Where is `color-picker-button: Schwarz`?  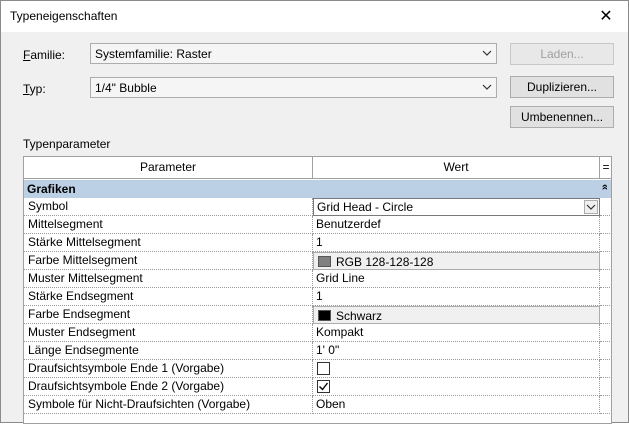
color-picker-button: Schwarz is located at coordinates (456, 315).